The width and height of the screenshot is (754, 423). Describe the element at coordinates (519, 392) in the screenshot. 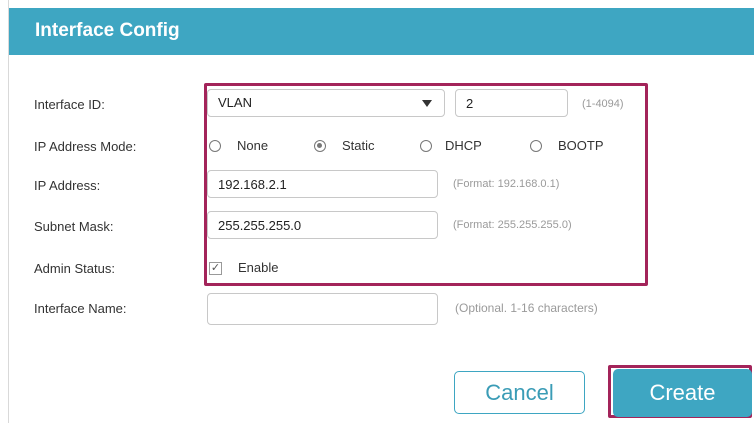

I see `cancel-button: Cancel` at that location.